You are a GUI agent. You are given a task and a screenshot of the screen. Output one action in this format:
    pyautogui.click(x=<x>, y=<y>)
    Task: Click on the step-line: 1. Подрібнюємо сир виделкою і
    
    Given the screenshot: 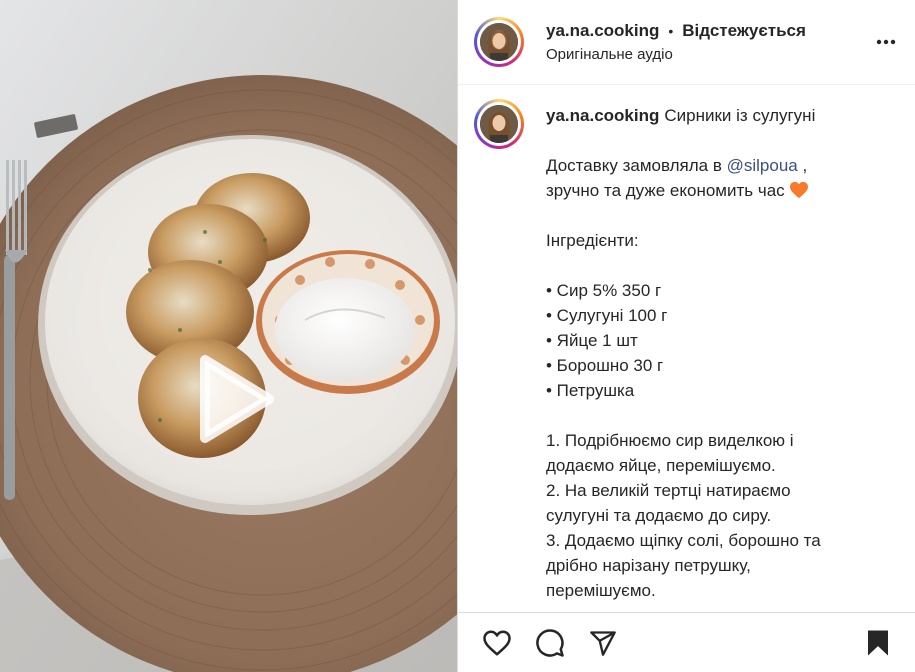 What is the action you would take?
    pyautogui.click(x=670, y=440)
    